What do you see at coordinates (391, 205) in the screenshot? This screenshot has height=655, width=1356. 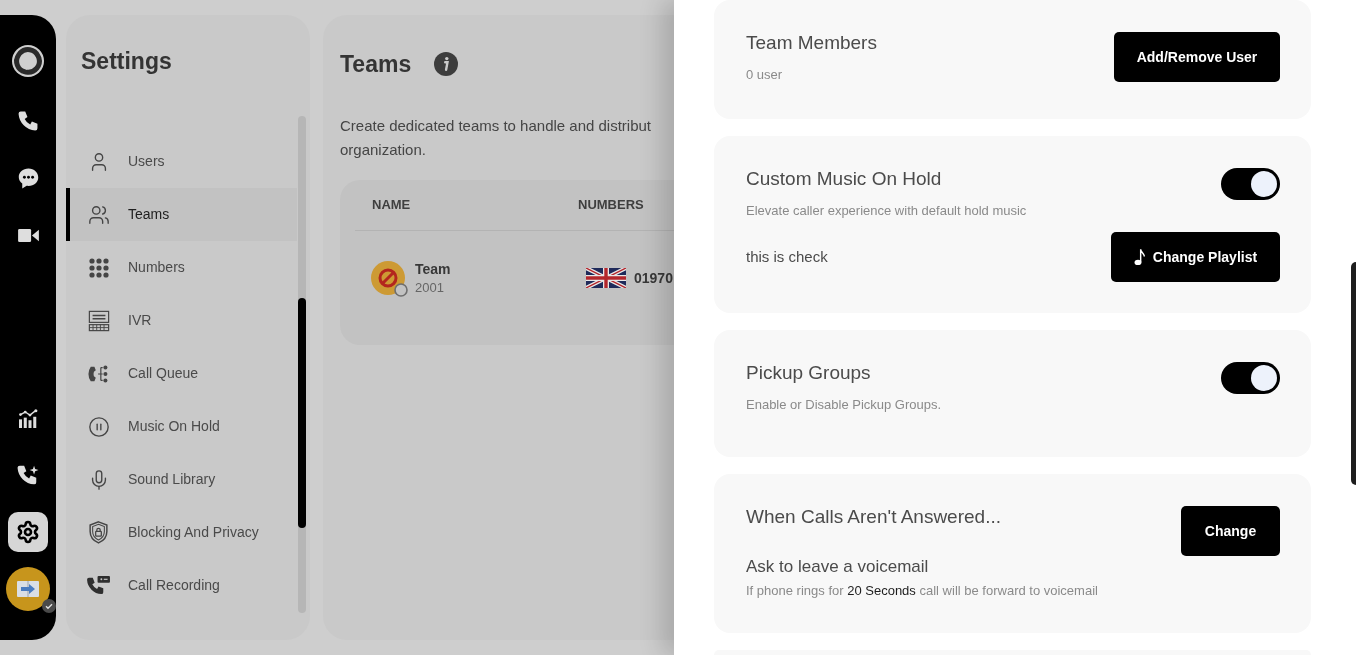 I see `column-header: NAME` at bounding box center [391, 205].